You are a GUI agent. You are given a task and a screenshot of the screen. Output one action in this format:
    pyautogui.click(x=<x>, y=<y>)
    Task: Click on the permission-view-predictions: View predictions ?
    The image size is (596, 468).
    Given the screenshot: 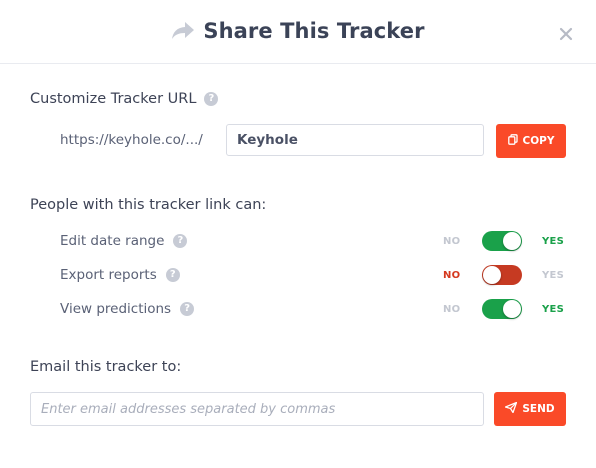 What is the action you would take?
    pyautogui.click(x=127, y=309)
    